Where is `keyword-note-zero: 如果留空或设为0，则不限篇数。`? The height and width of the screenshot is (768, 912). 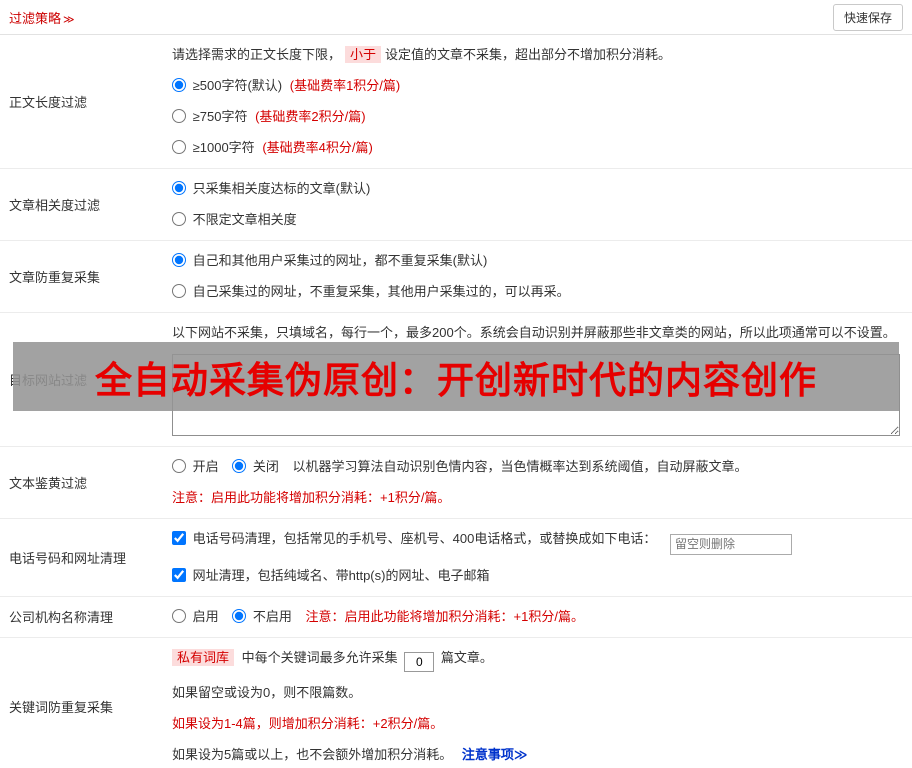 keyword-note-zero: 如果留空或设为0，则不限篇数。 is located at coordinates (267, 692).